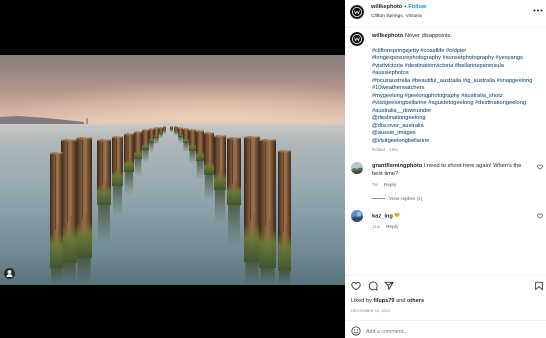 The height and width of the screenshot is (338, 546). What do you see at coordinates (383, 301) in the screenshot?
I see `liker-username: filups79` at bounding box center [383, 301].